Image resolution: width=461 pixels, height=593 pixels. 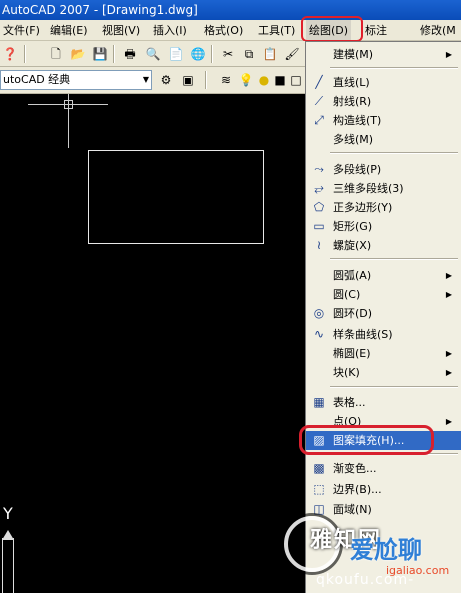 I want to click on watermark: 雅知网 爱尬聊 igaliao.com qkoufu.com-, so click(x=370, y=551).